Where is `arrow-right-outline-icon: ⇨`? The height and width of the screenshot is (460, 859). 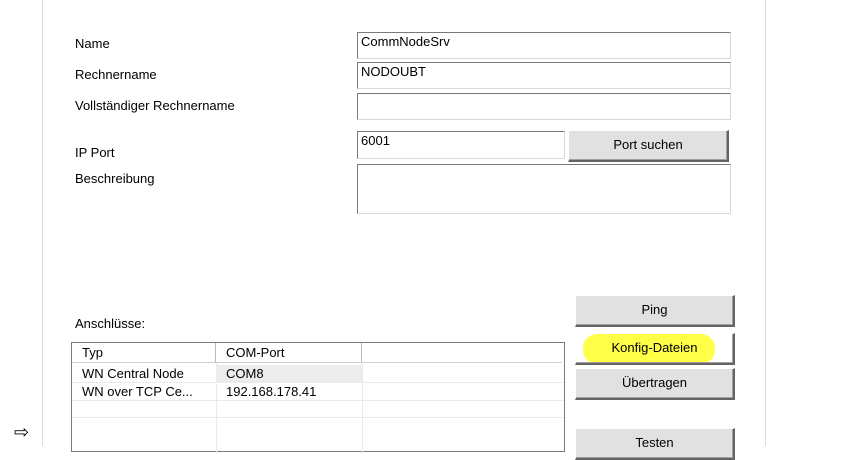
arrow-right-outline-icon: ⇨ is located at coordinates (22, 432).